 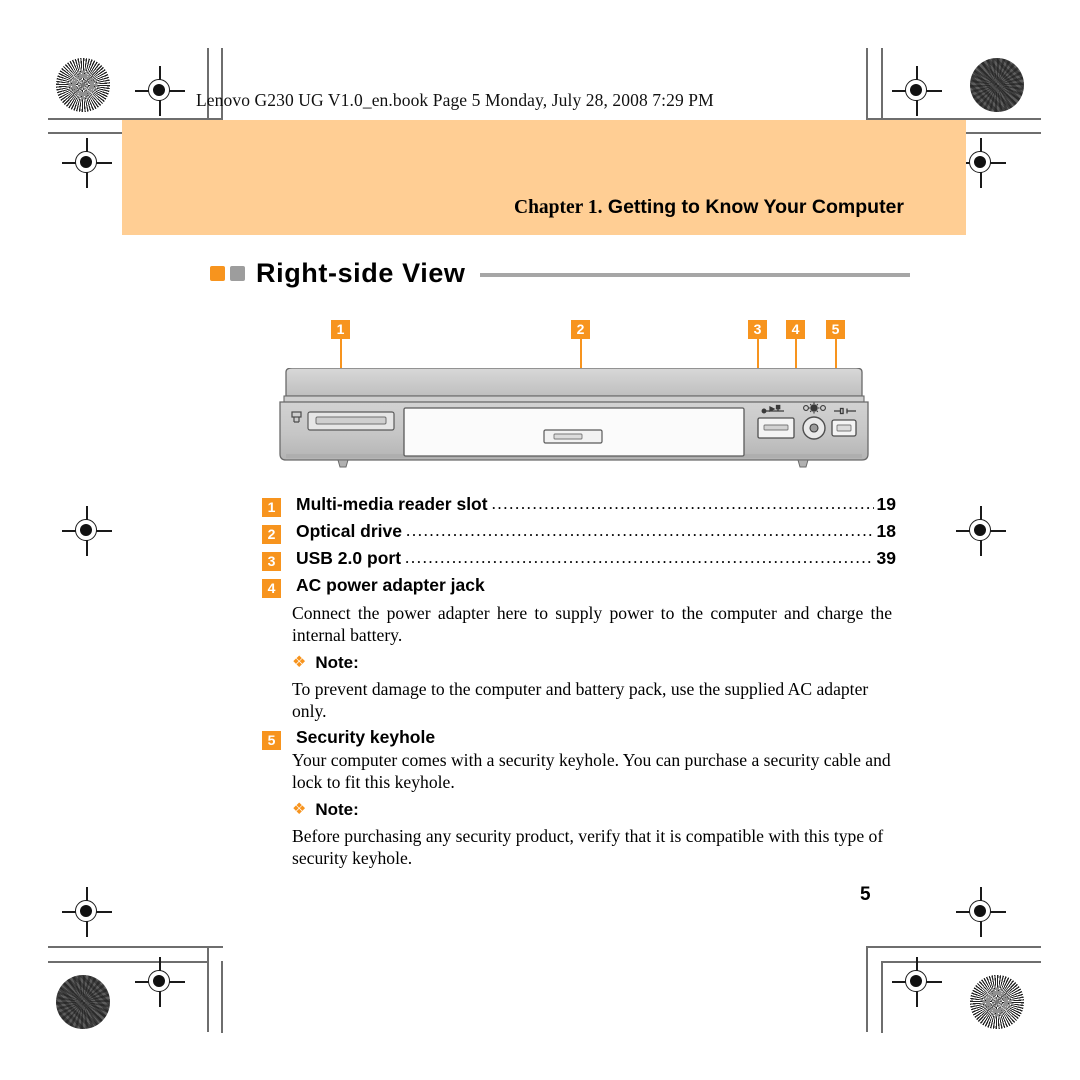 I want to click on list-item-page: 18, so click(x=886, y=531).